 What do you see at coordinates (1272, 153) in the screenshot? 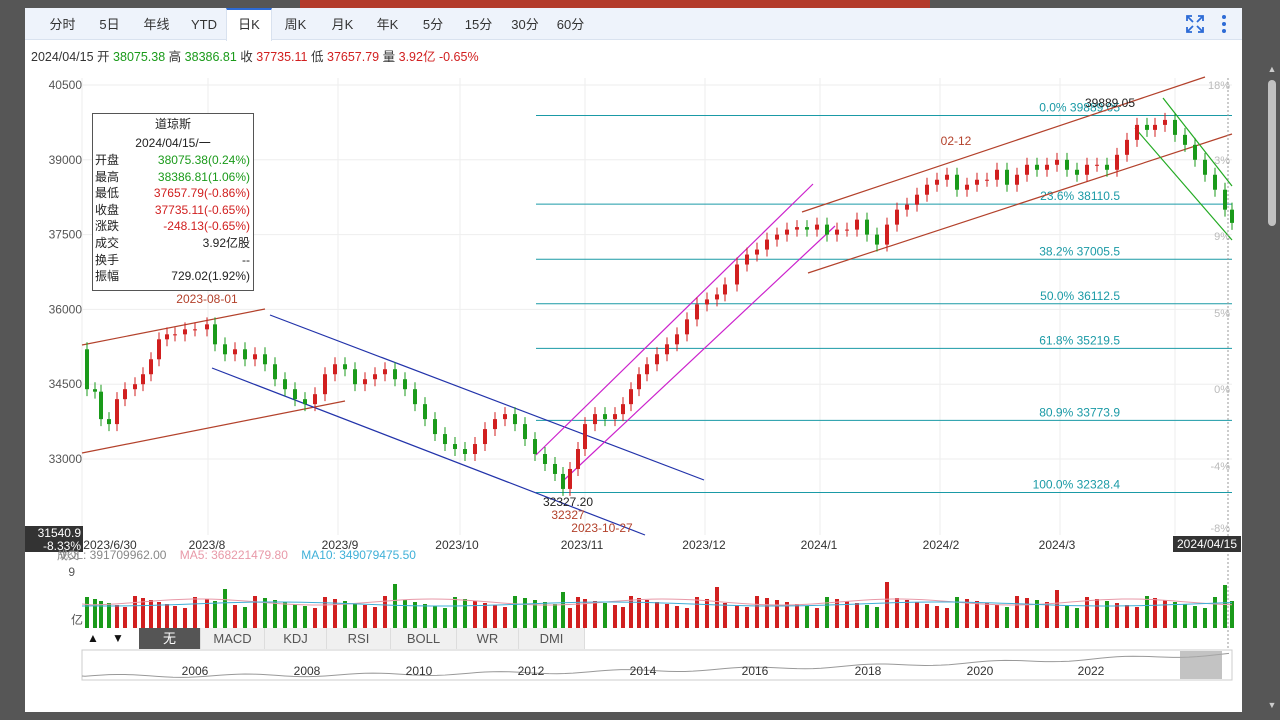
I see `page-scrollbar` at bounding box center [1272, 153].